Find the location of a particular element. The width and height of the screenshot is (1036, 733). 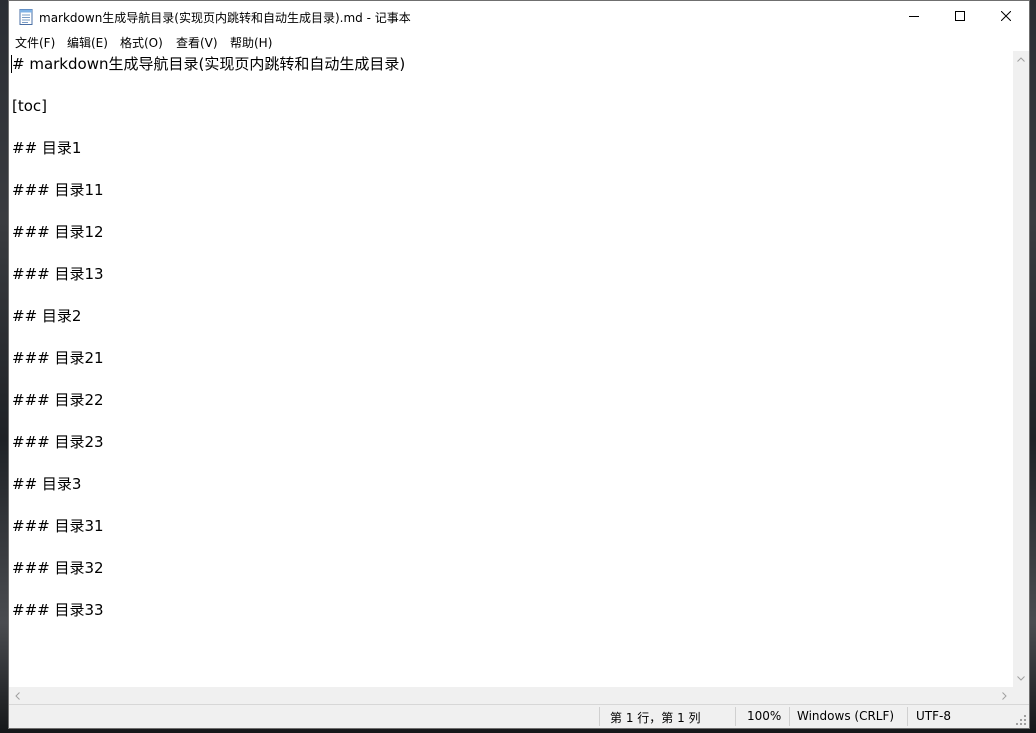

resize-grip-icon is located at coordinates (1021, 720).